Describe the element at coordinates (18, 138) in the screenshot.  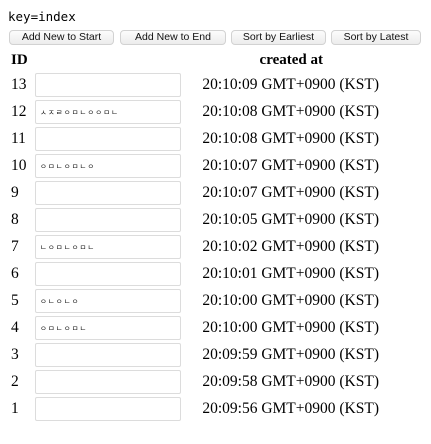
I see `row-id: 11` at that location.